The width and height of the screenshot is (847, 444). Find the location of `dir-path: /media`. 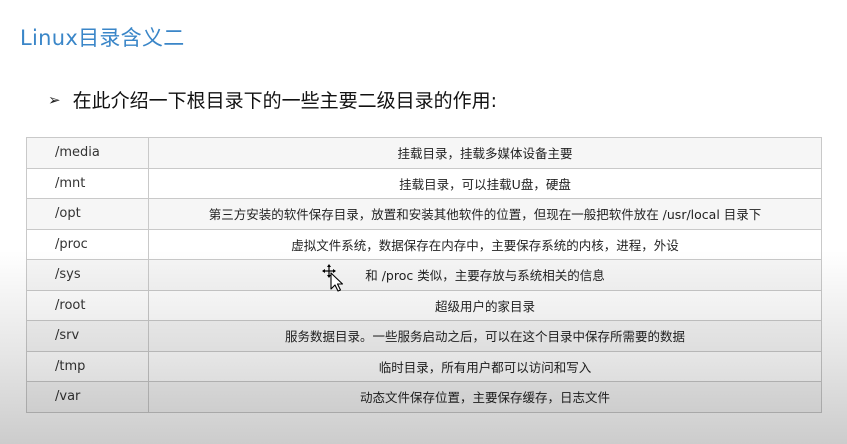

dir-path: /media is located at coordinates (87, 153).